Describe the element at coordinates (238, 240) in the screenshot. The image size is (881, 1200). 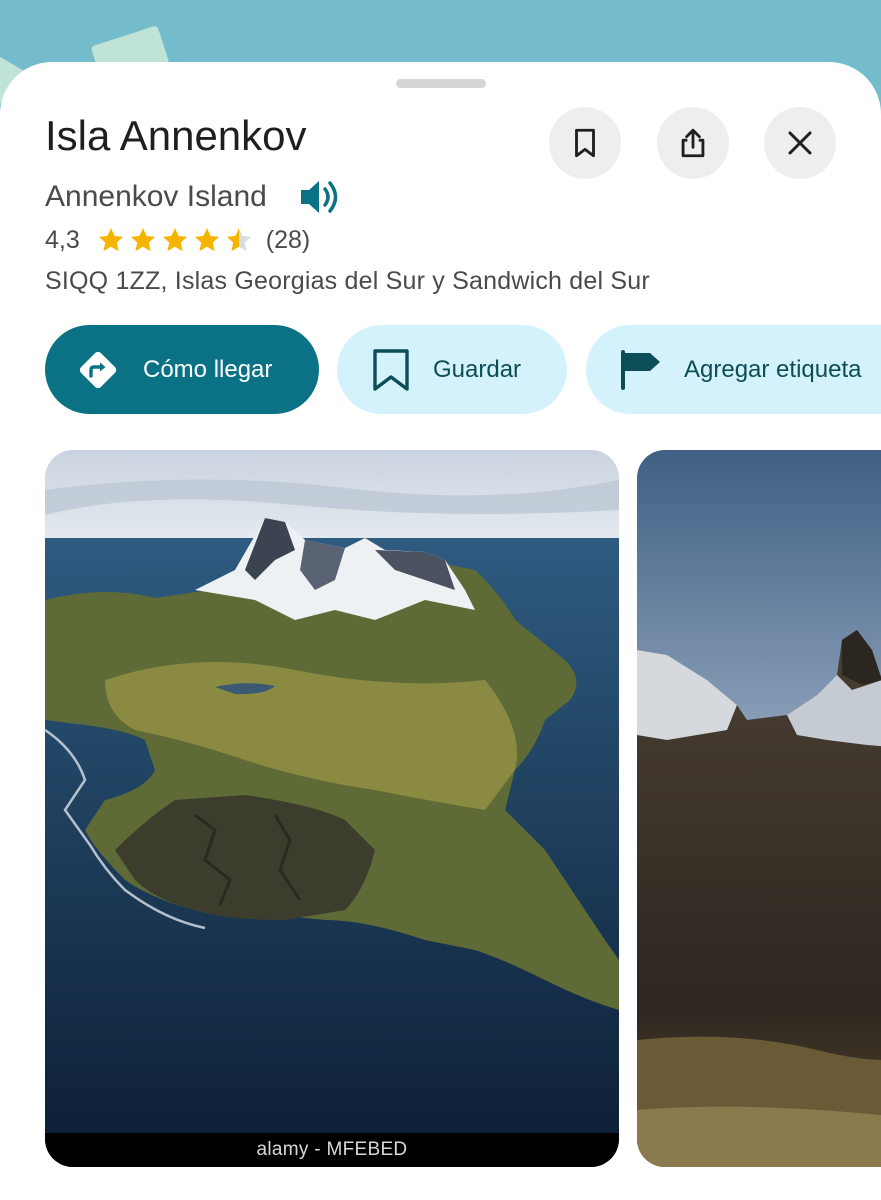
I see `half-star-icon` at that location.